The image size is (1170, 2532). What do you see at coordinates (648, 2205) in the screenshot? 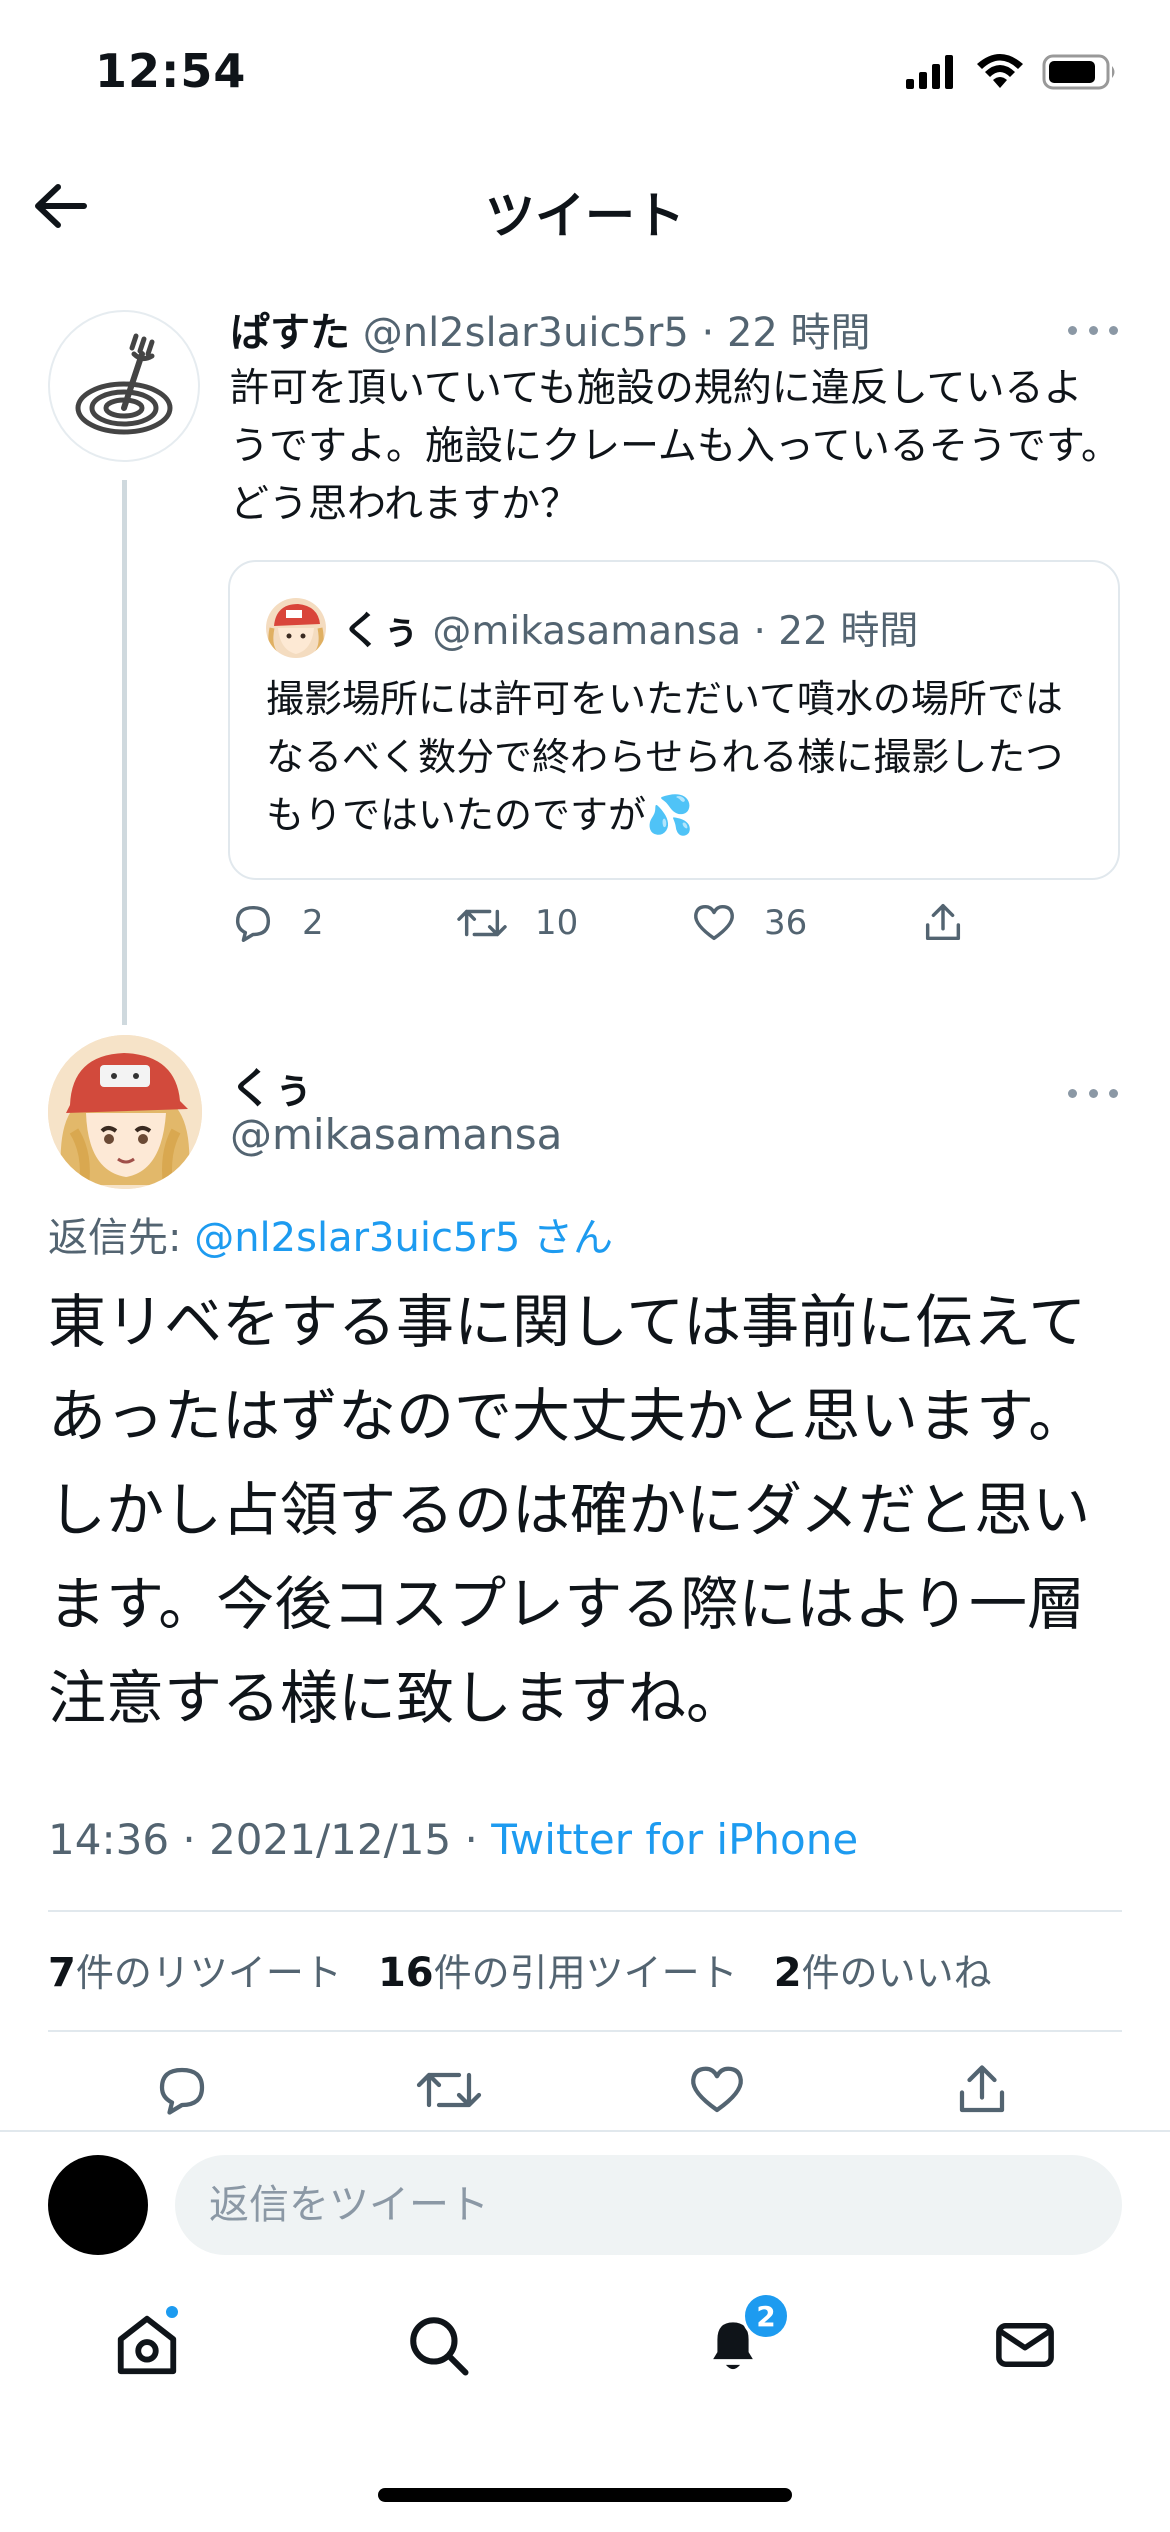
I see `reply-input` at bounding box center [648, 2205].